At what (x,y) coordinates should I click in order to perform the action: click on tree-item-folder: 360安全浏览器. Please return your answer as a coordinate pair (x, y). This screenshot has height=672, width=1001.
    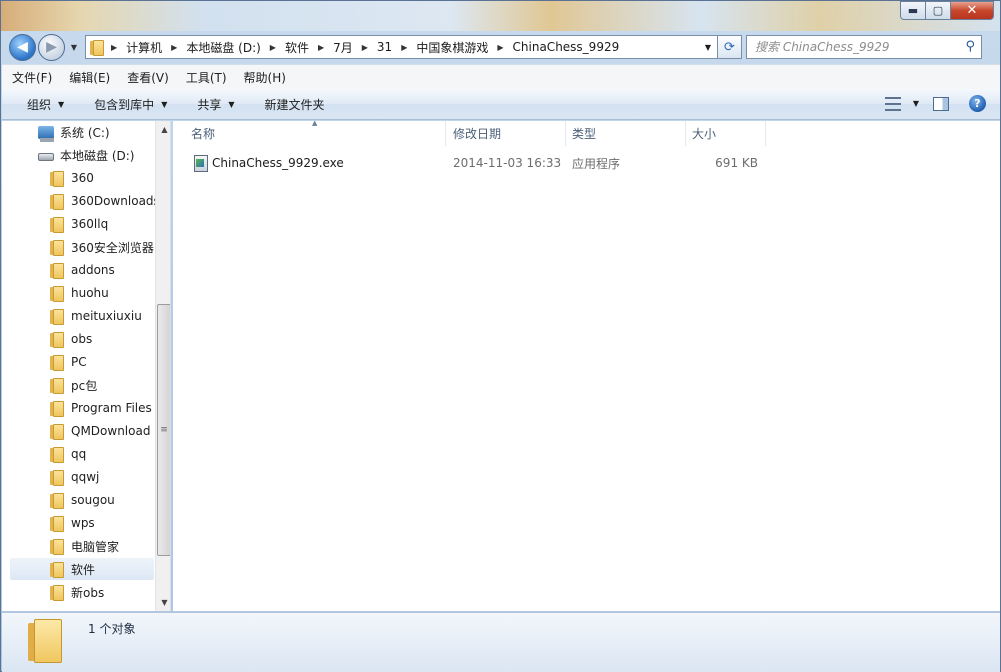
    Looking at the image, I should click on (102, 247).